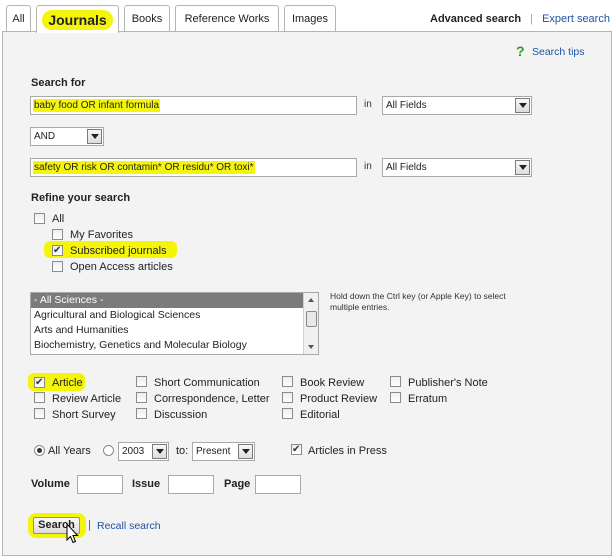 The image size is (616, 559). What do you see at coordinates (296, 449) in the screenshot?
I see `articles-in-press-checkbox` at bounding box center [296, 449].